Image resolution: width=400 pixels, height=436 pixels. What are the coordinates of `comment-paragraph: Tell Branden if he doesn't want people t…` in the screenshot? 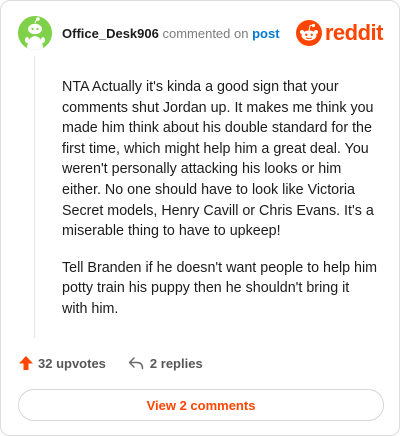 It's located at (220, 288).